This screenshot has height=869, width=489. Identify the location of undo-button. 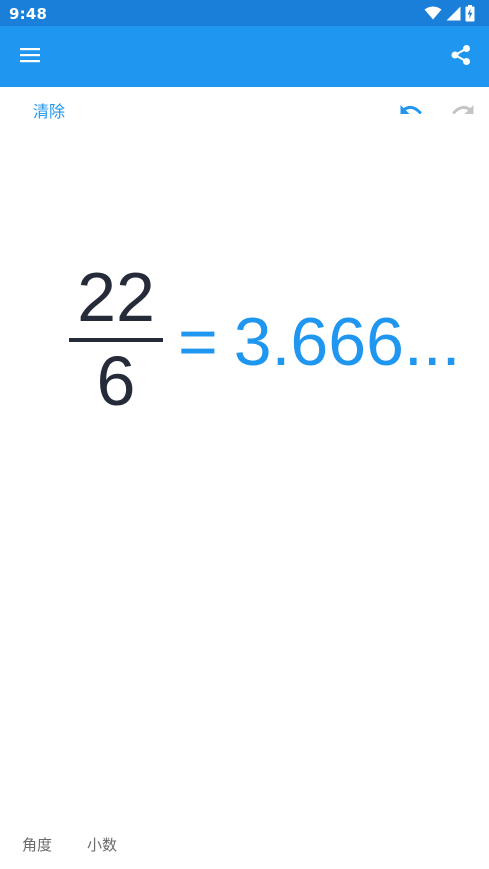
(411, 113).